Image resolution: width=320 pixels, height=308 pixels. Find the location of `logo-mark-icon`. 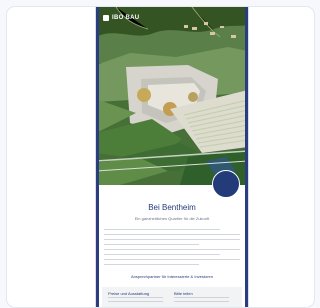

logo-mark-icon is located at coordinates (106, 18).